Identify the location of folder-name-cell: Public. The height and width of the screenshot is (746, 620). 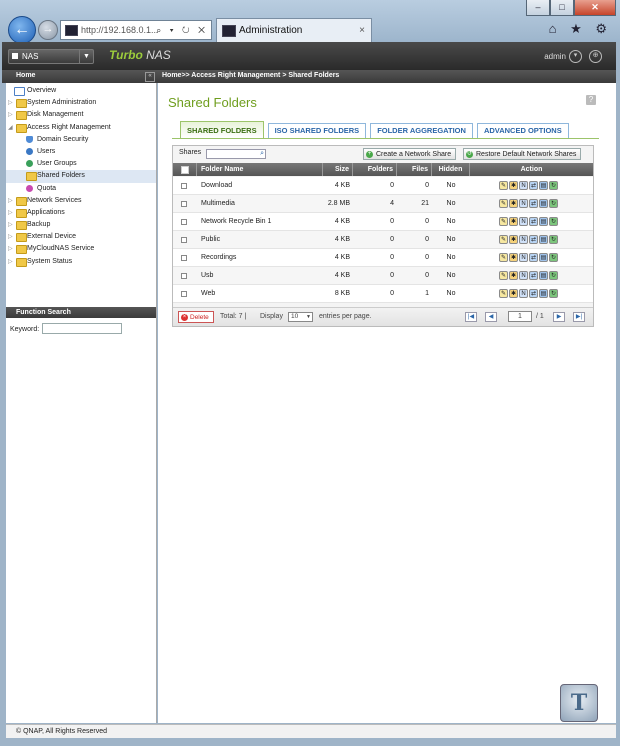
(262, 240).